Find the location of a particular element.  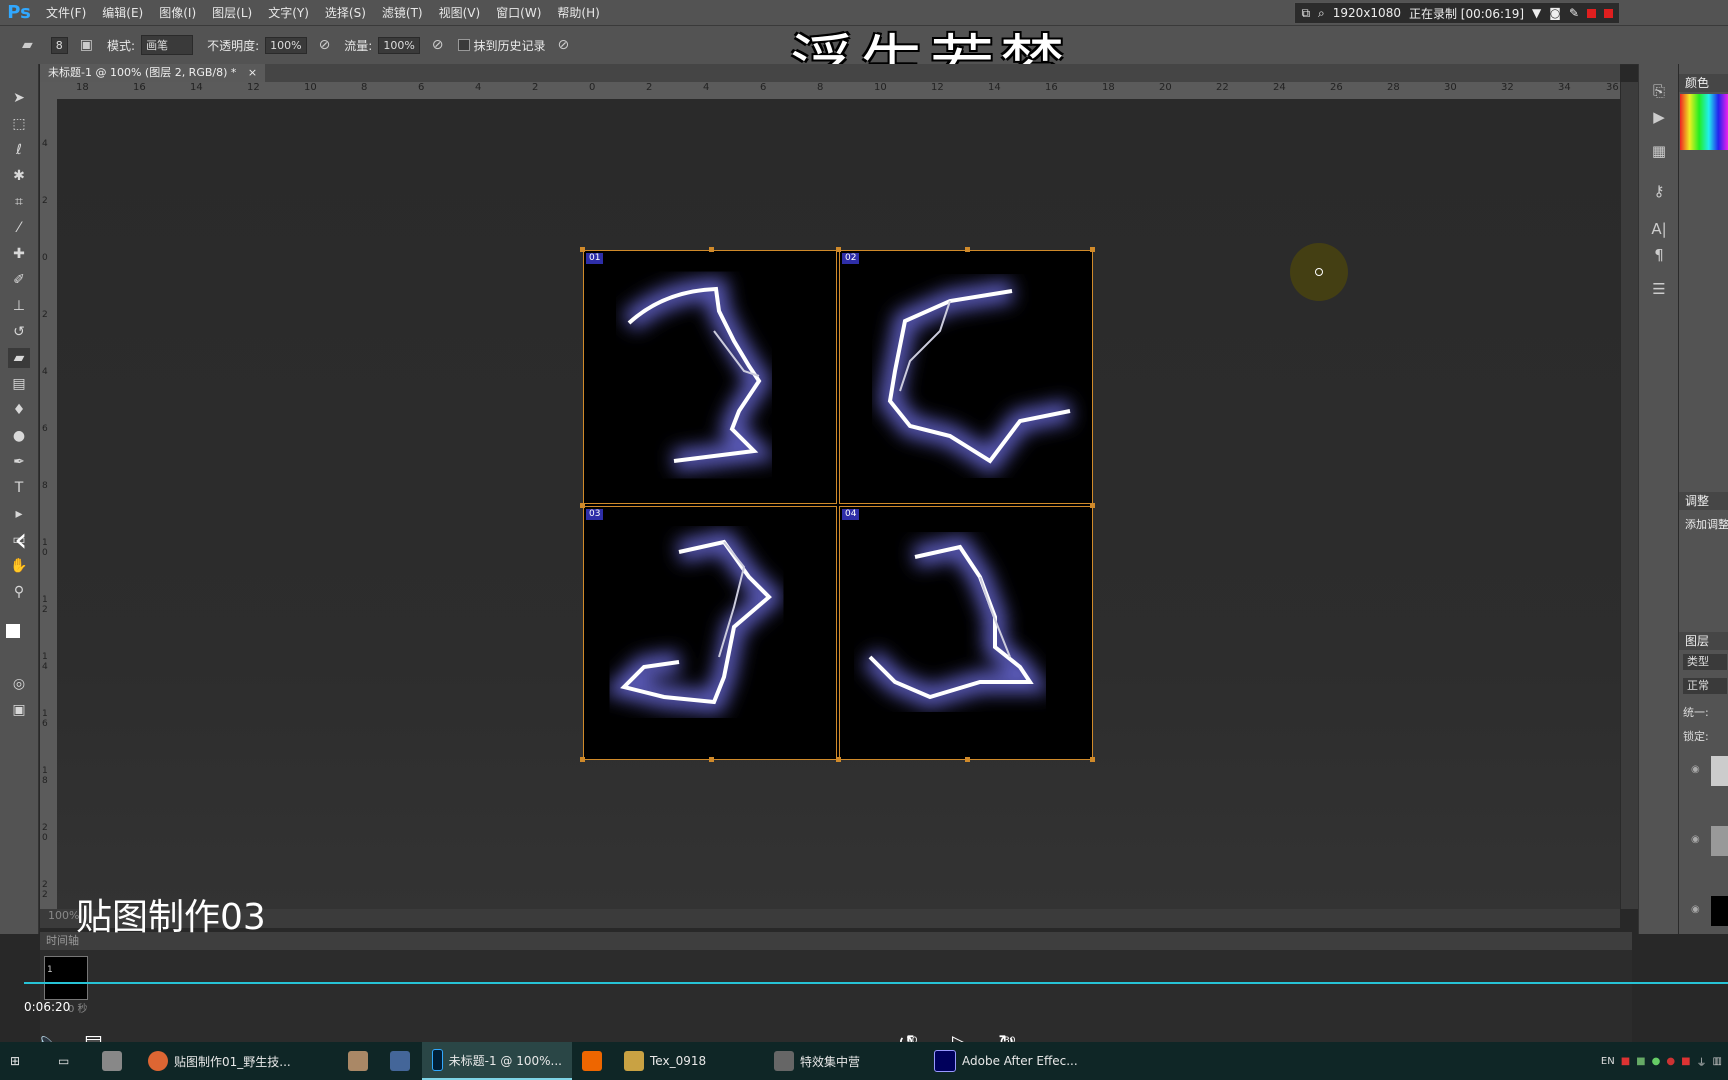

gradient-tool-icon: ▤ is located at coordinates (19, 384).